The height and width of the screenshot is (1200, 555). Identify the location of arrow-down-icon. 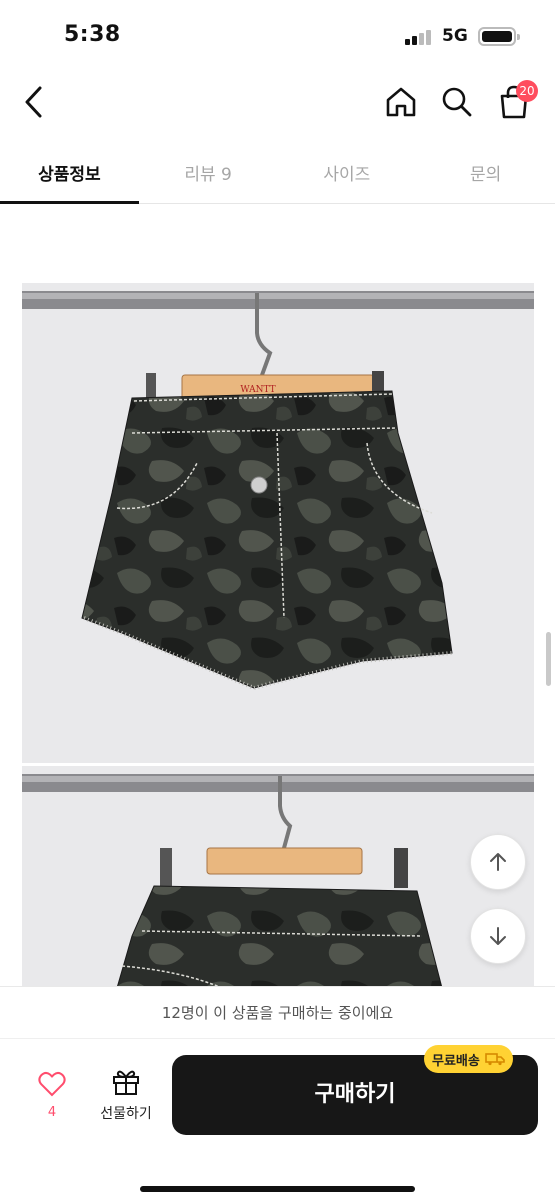
(498, 936).